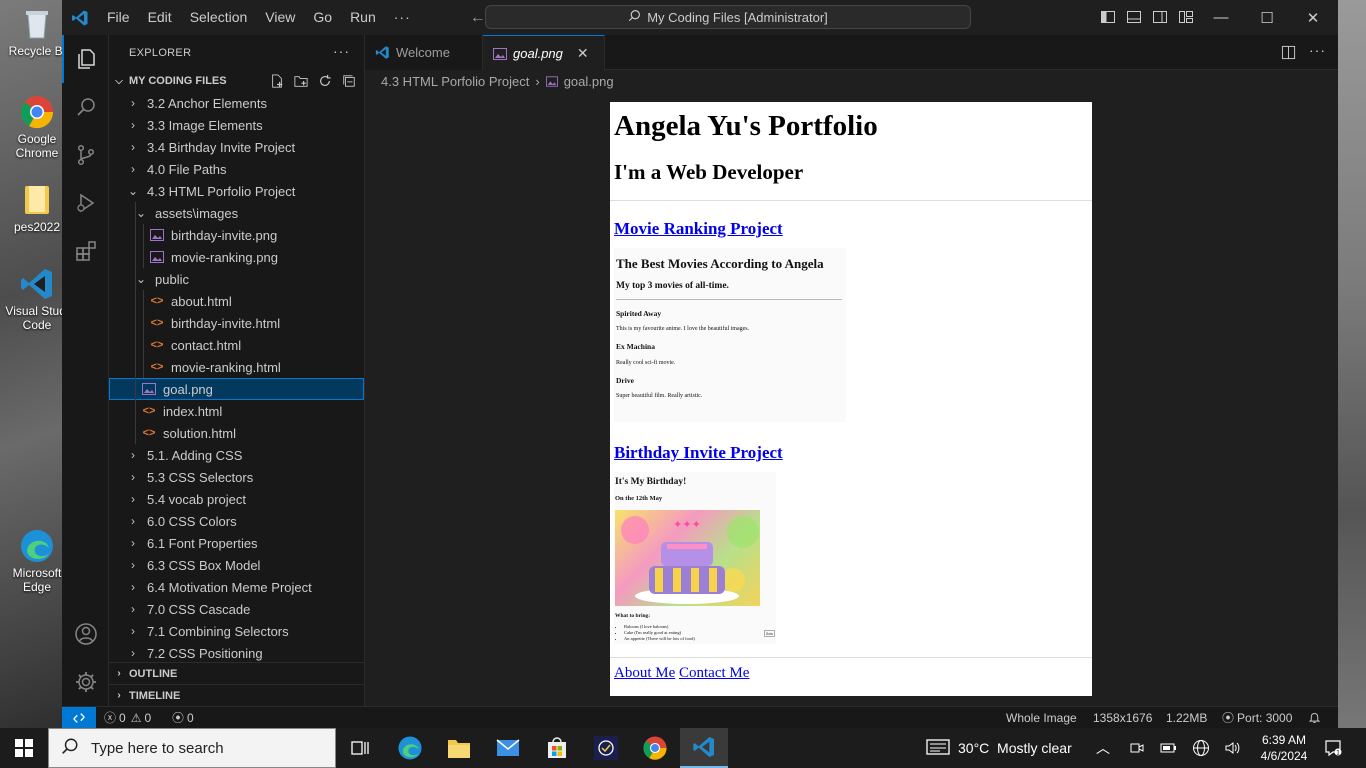  I want to click on tree-folder-item: › 7.1 Combining Selectors, so click(236, 631).